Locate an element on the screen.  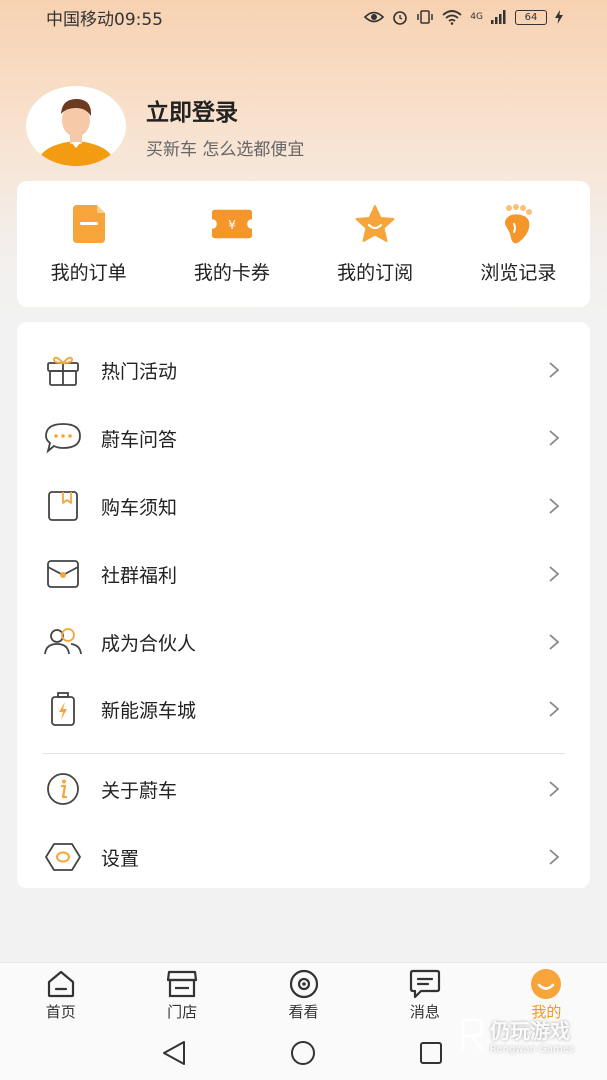
tab-label: 门店 is located at coordinates (182, 1012).